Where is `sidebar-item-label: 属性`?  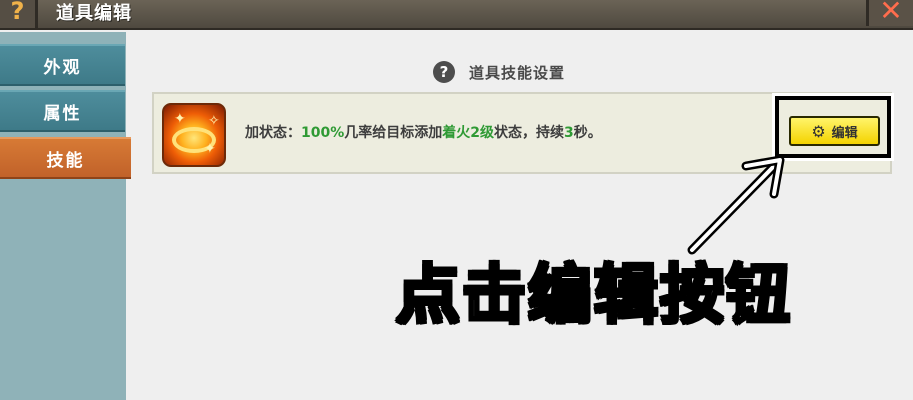 sidebar-item-label: 属性 is located at coordinates (62, 113).